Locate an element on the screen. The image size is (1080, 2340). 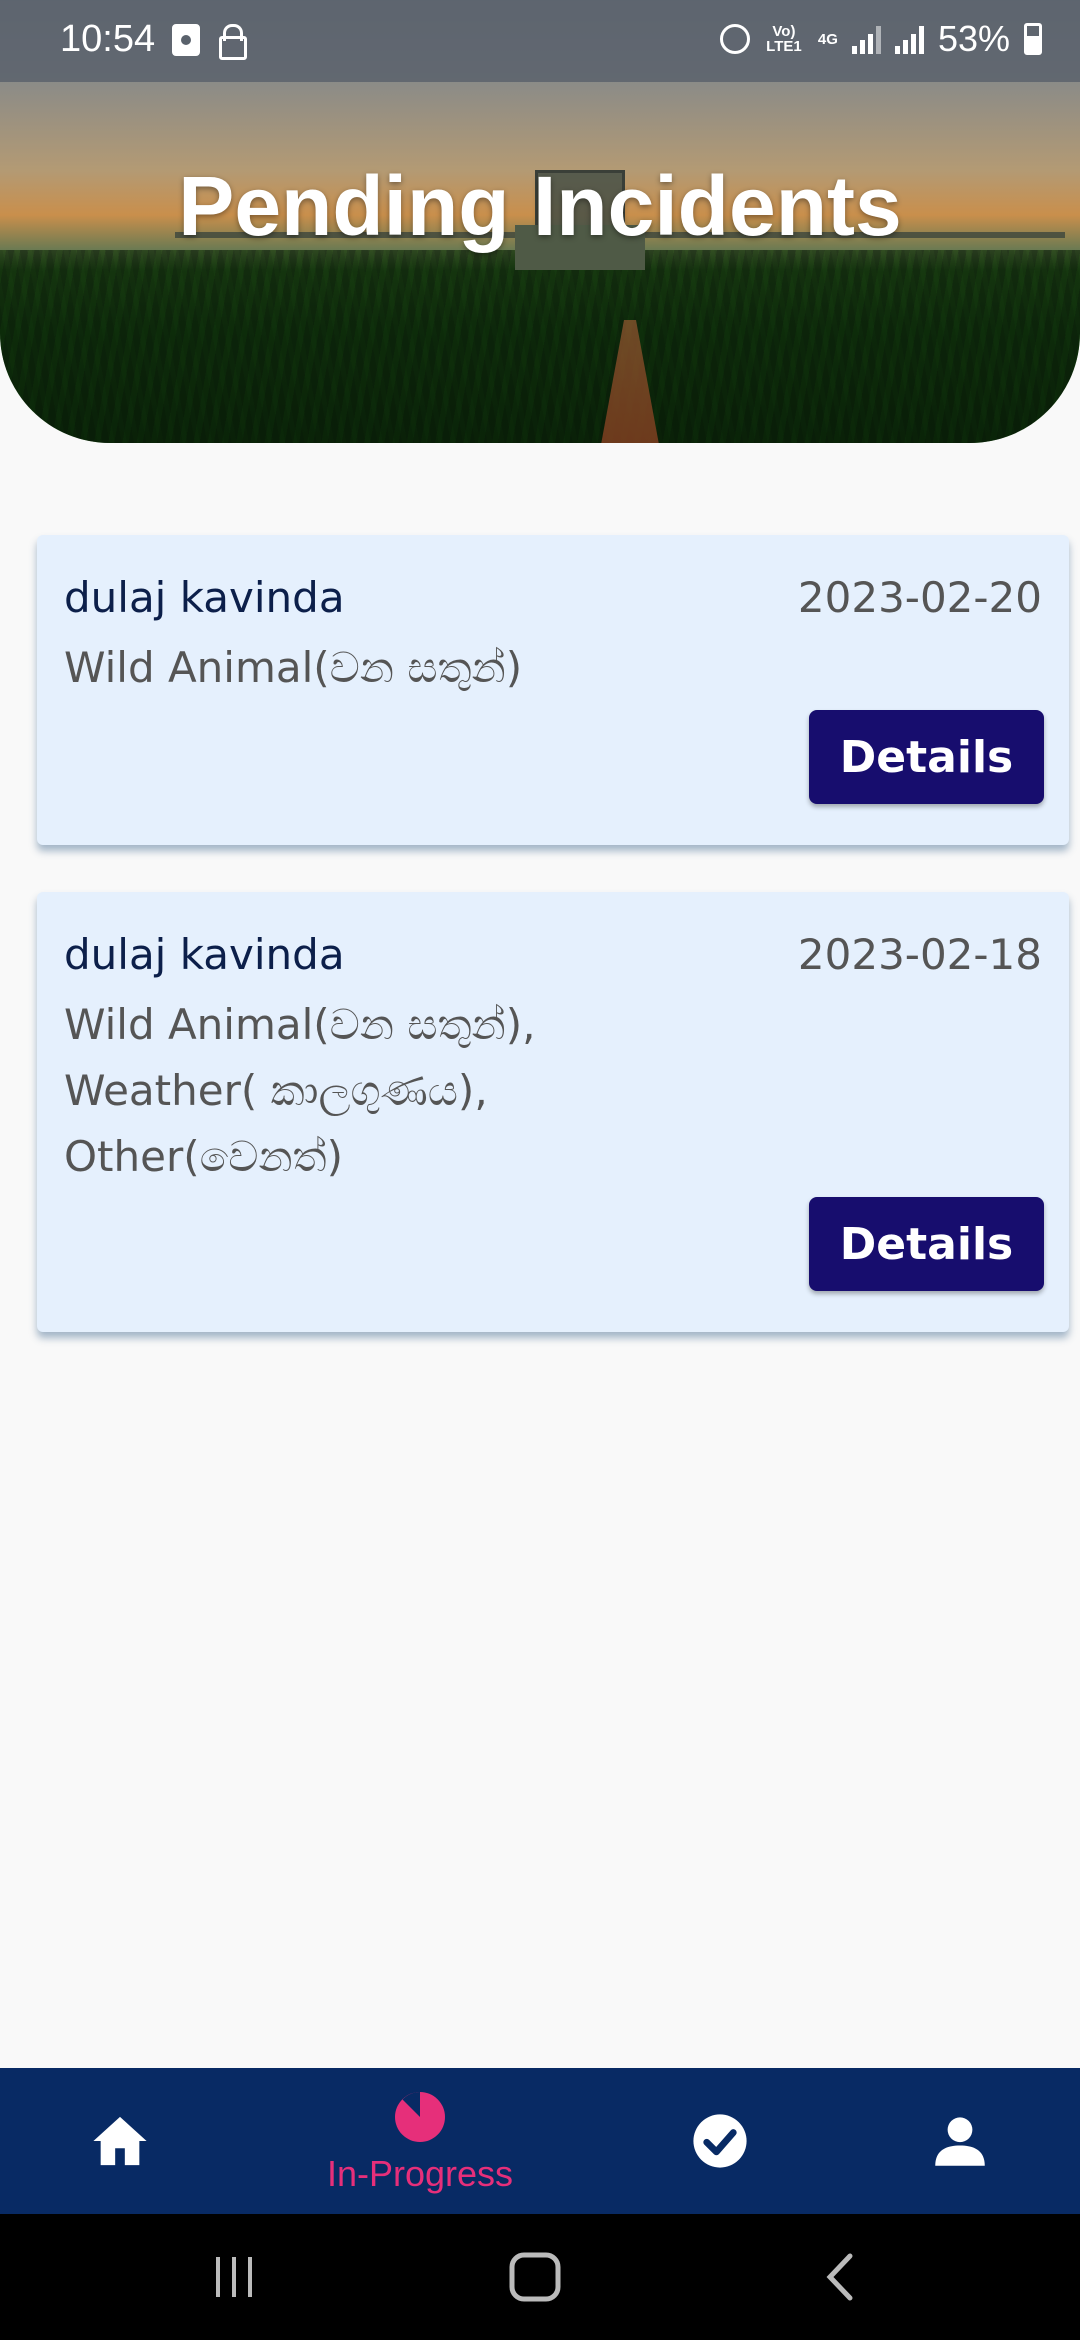
incident-date: 2023-02-18 is located at coordinates (919, 954).